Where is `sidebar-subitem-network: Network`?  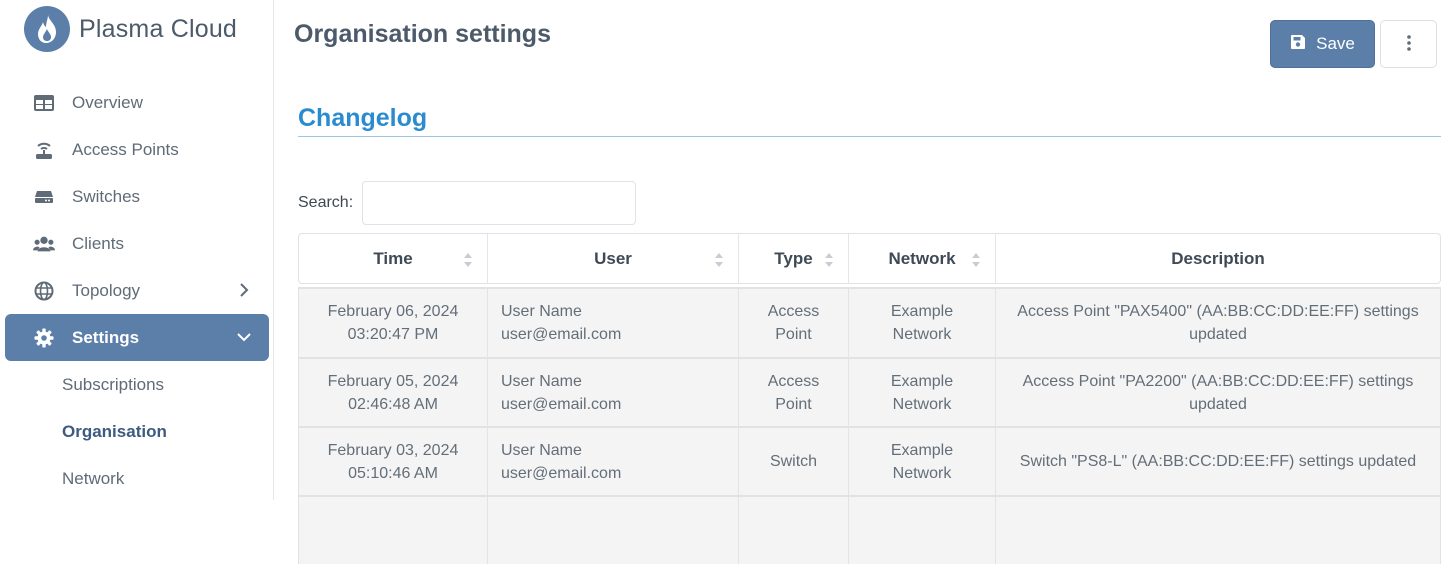
sidebar-subitem-network: Network is located at coordinates (137, 478).